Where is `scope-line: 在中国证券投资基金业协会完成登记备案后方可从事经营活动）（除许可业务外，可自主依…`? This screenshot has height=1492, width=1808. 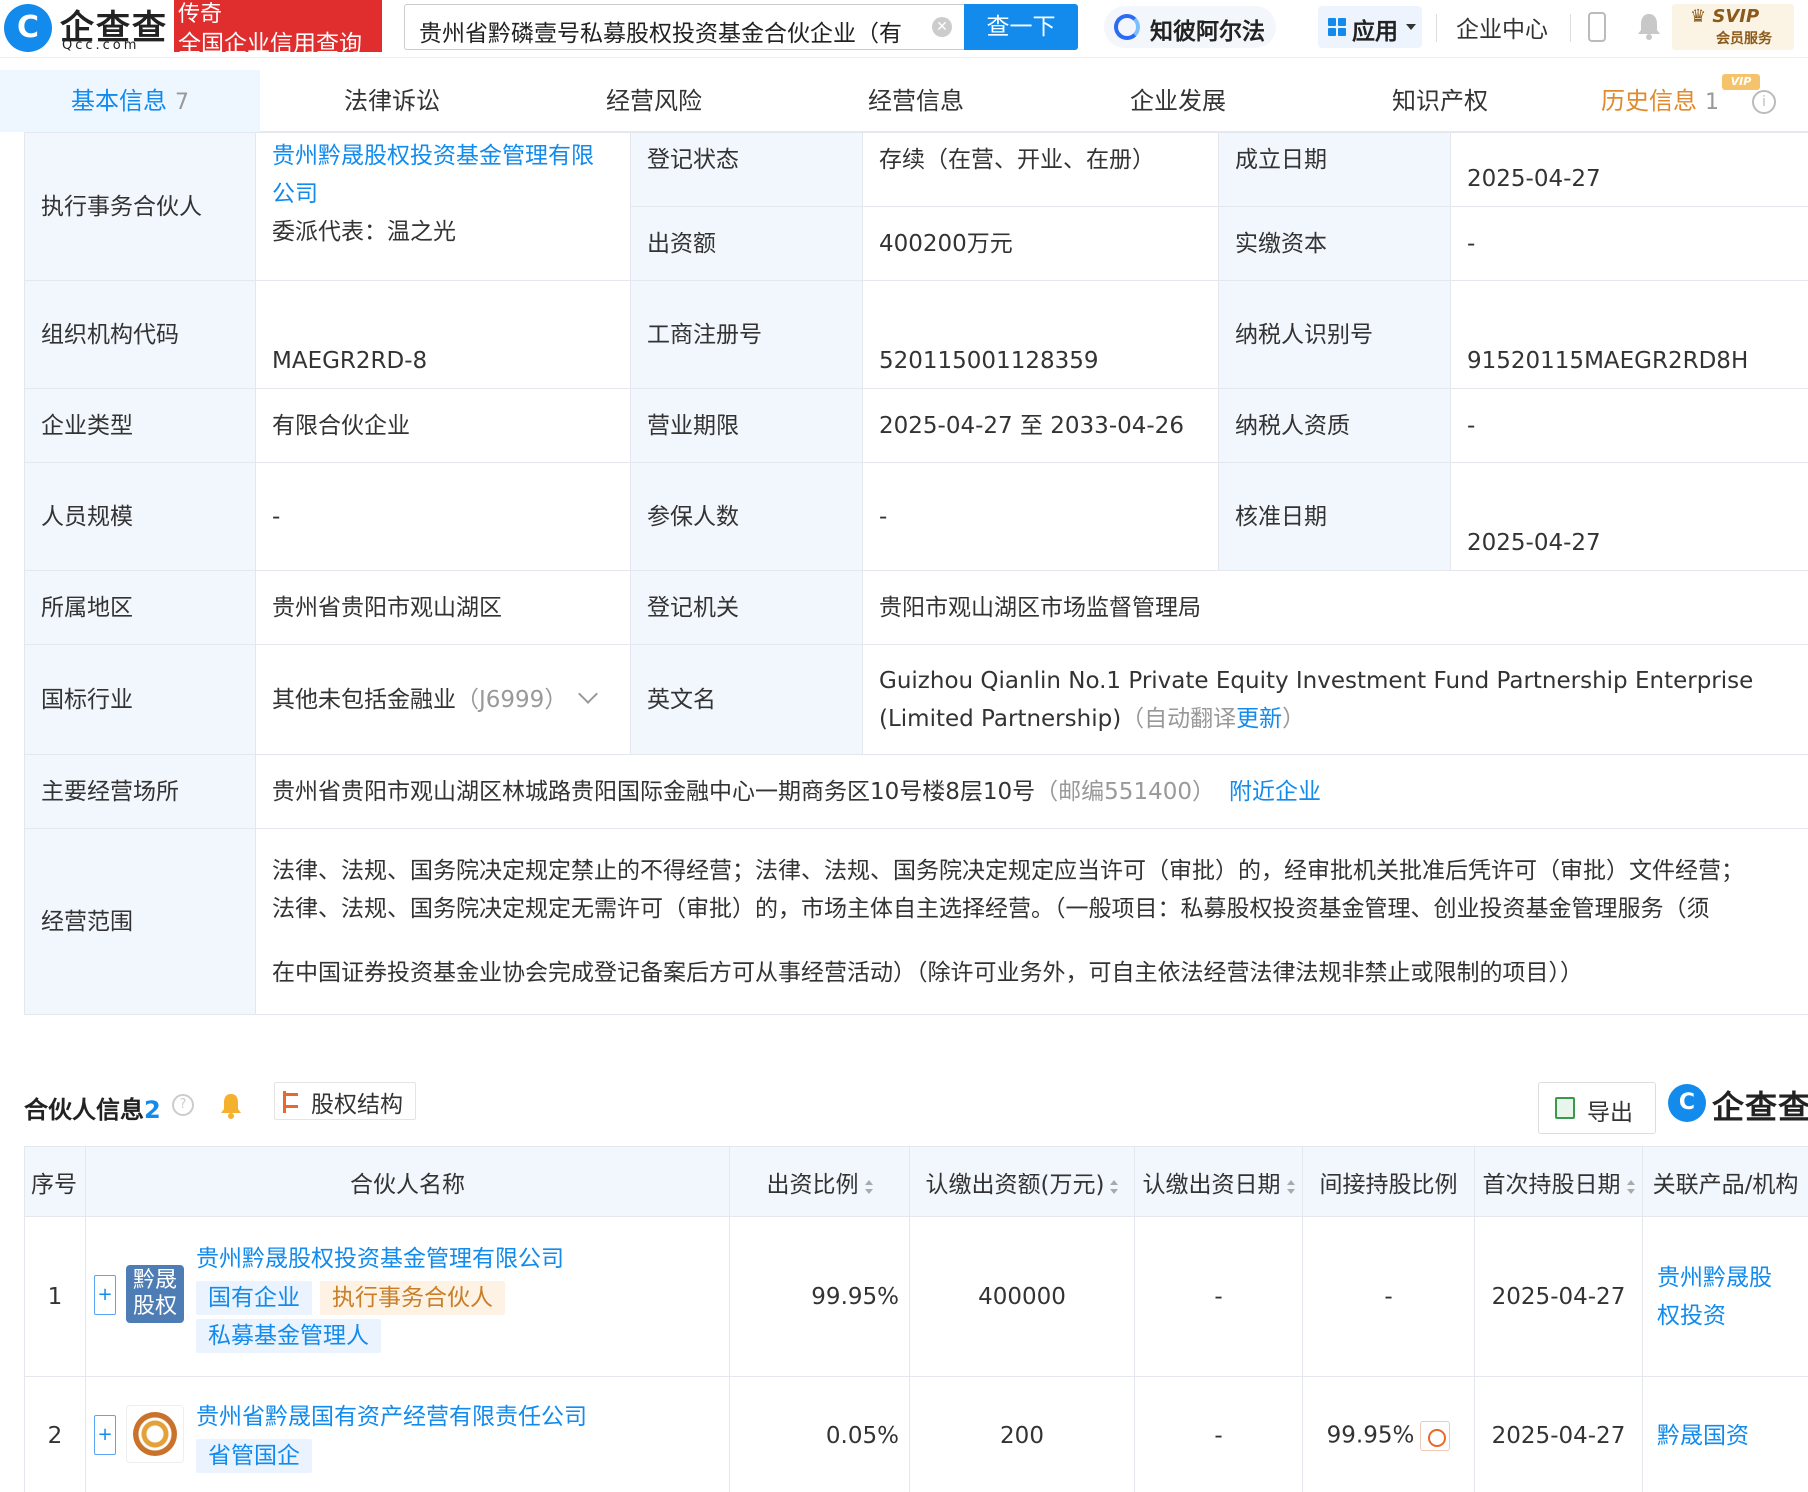 scope-line: 在中国证券投资基金业协会完成登记备案后方可从事经营活动）（除许可业务外，可自主依… is located at coordinates (927, 972).